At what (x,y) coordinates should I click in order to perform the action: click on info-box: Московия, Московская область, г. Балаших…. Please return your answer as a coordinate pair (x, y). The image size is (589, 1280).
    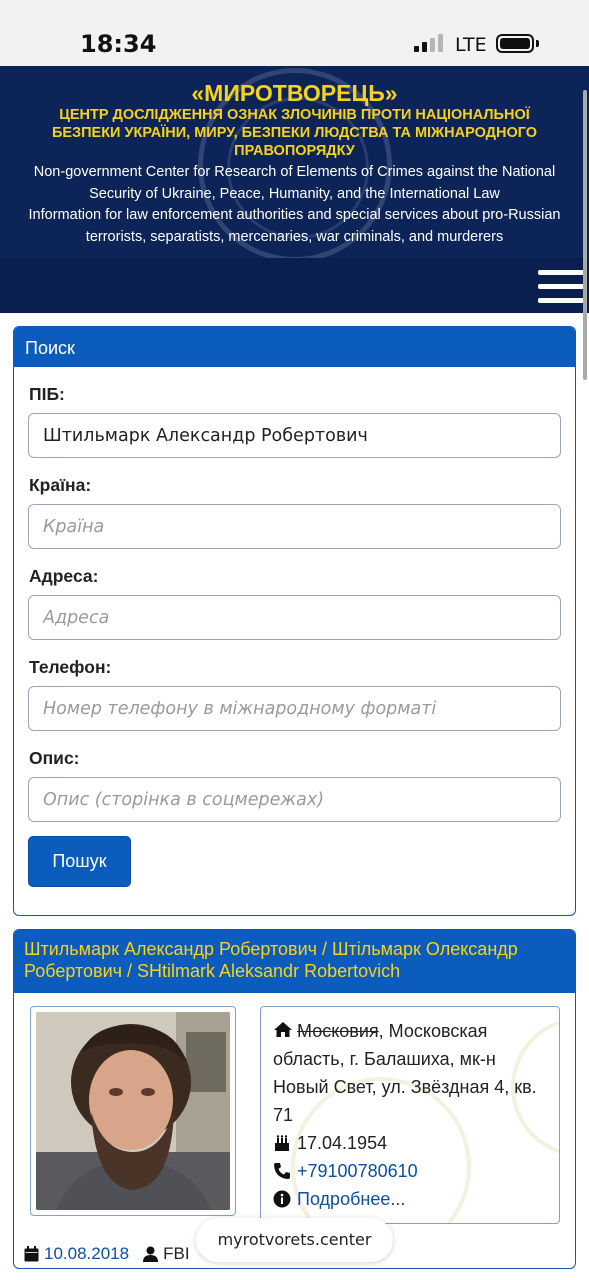
    Looking at the image, I should click on (410, 1115).